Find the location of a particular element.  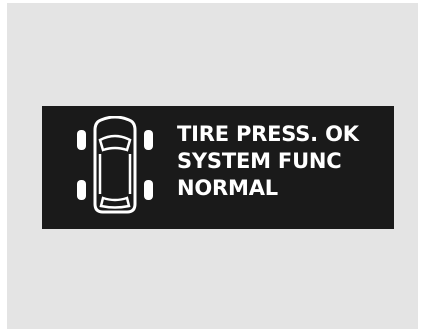

message-line-3: NORMAL is located at coordinates (227, 188).